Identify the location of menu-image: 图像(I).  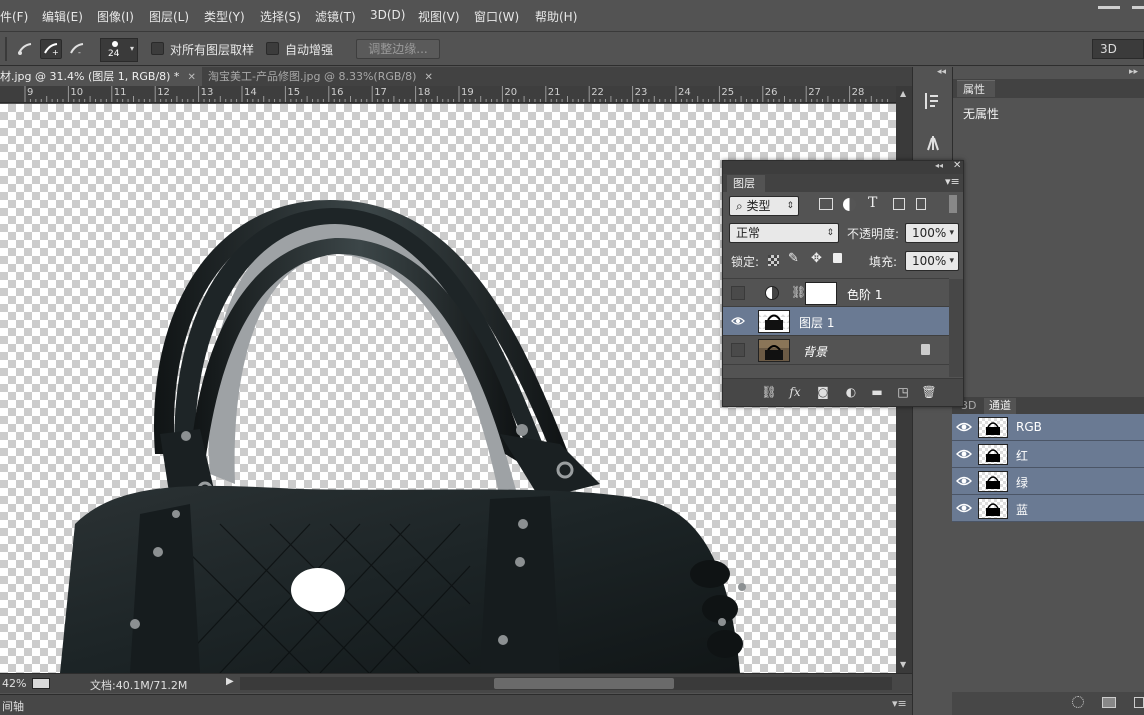
(115, 16).